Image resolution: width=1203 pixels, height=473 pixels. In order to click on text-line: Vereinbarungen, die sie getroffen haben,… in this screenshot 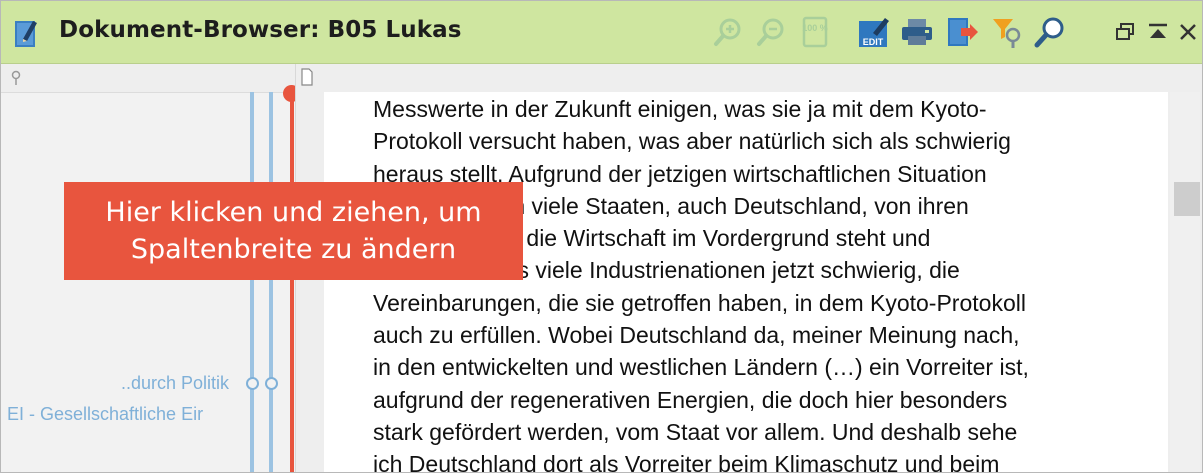, I will do `click(699, 302)`.